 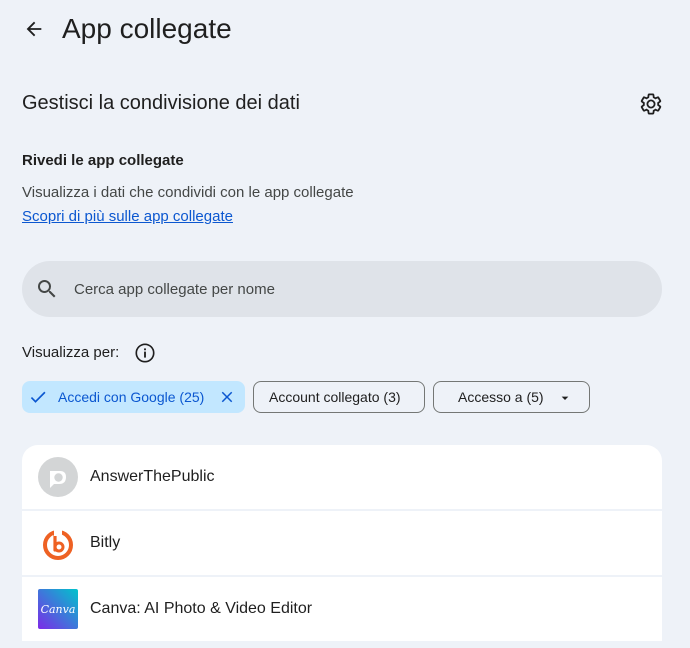 I want to click on back-button, so click(x=34, y=29).